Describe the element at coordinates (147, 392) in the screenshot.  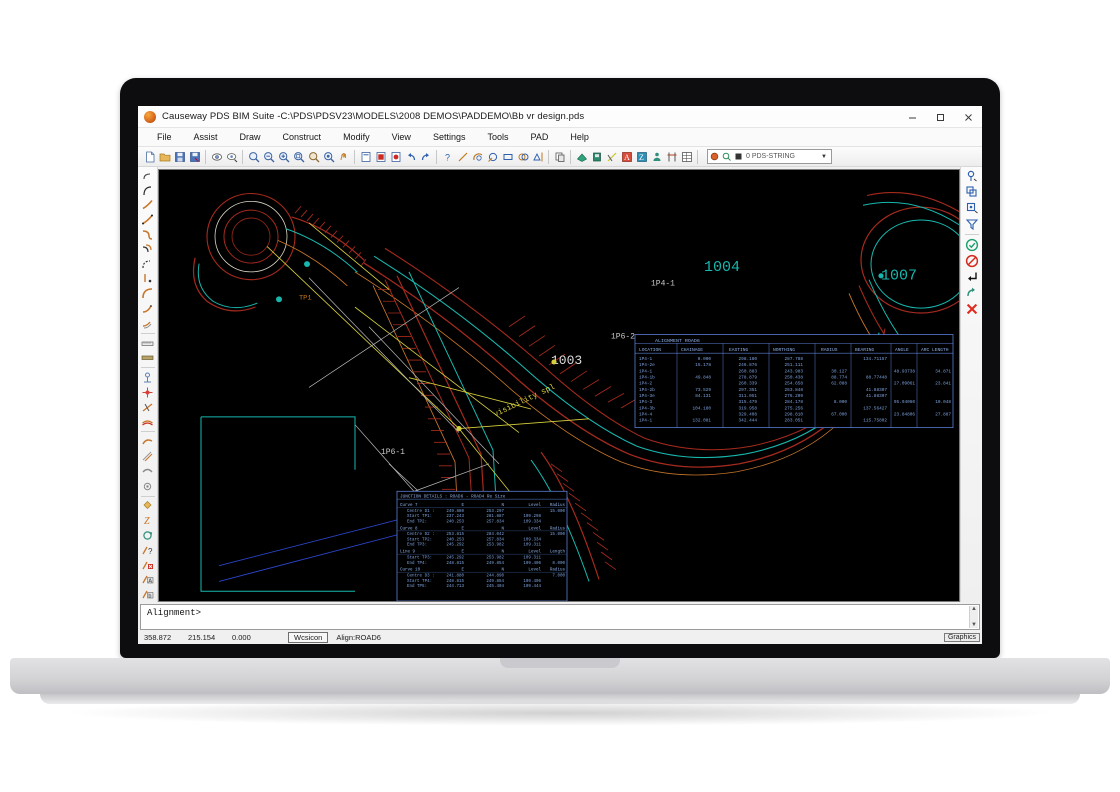
I see `node-icon` at that location.